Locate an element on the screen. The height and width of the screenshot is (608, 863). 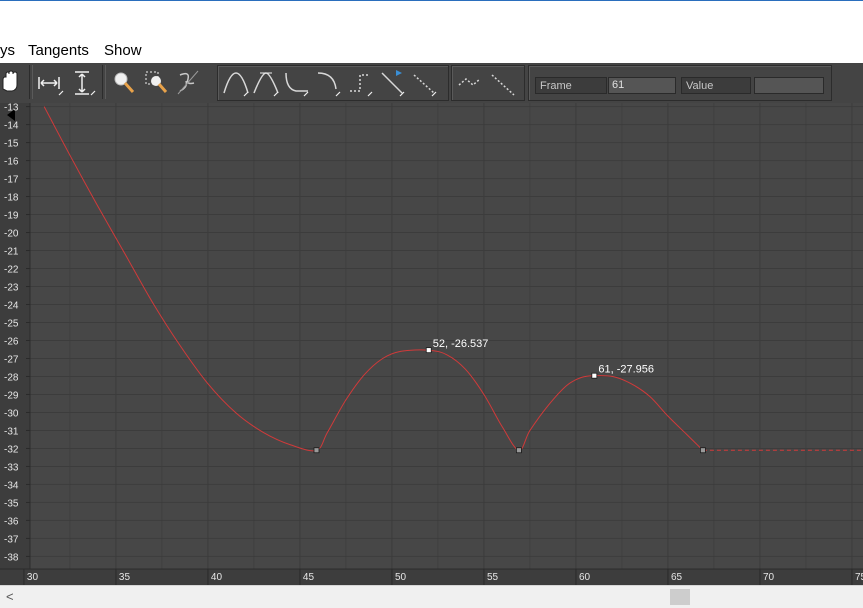
y-tick-label: -33 is located at coordinates (11, 467).